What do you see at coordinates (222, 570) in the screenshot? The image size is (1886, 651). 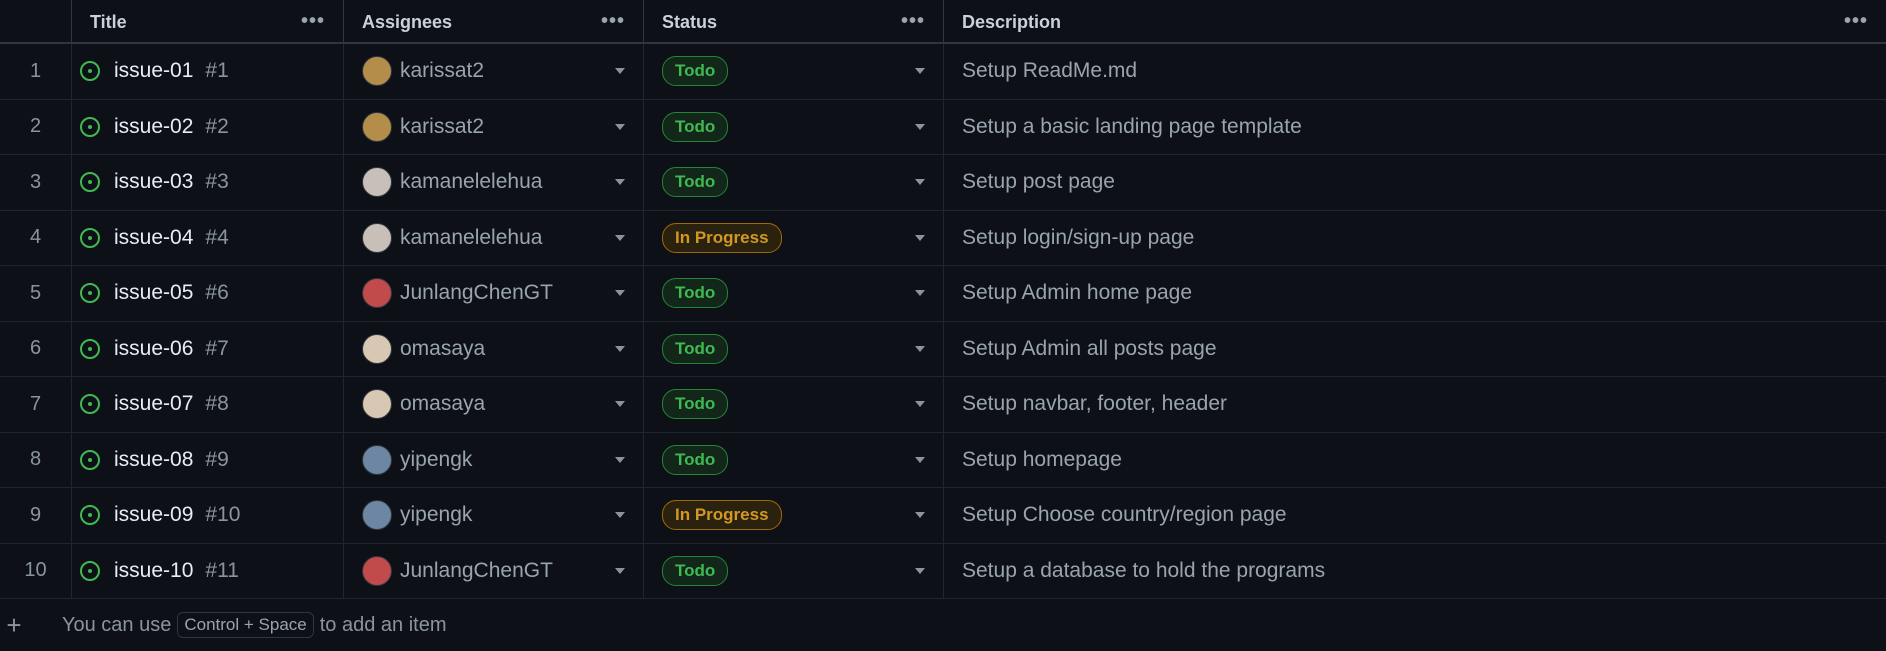 I see `issue-number: #11` at bounding box center [222, 570].